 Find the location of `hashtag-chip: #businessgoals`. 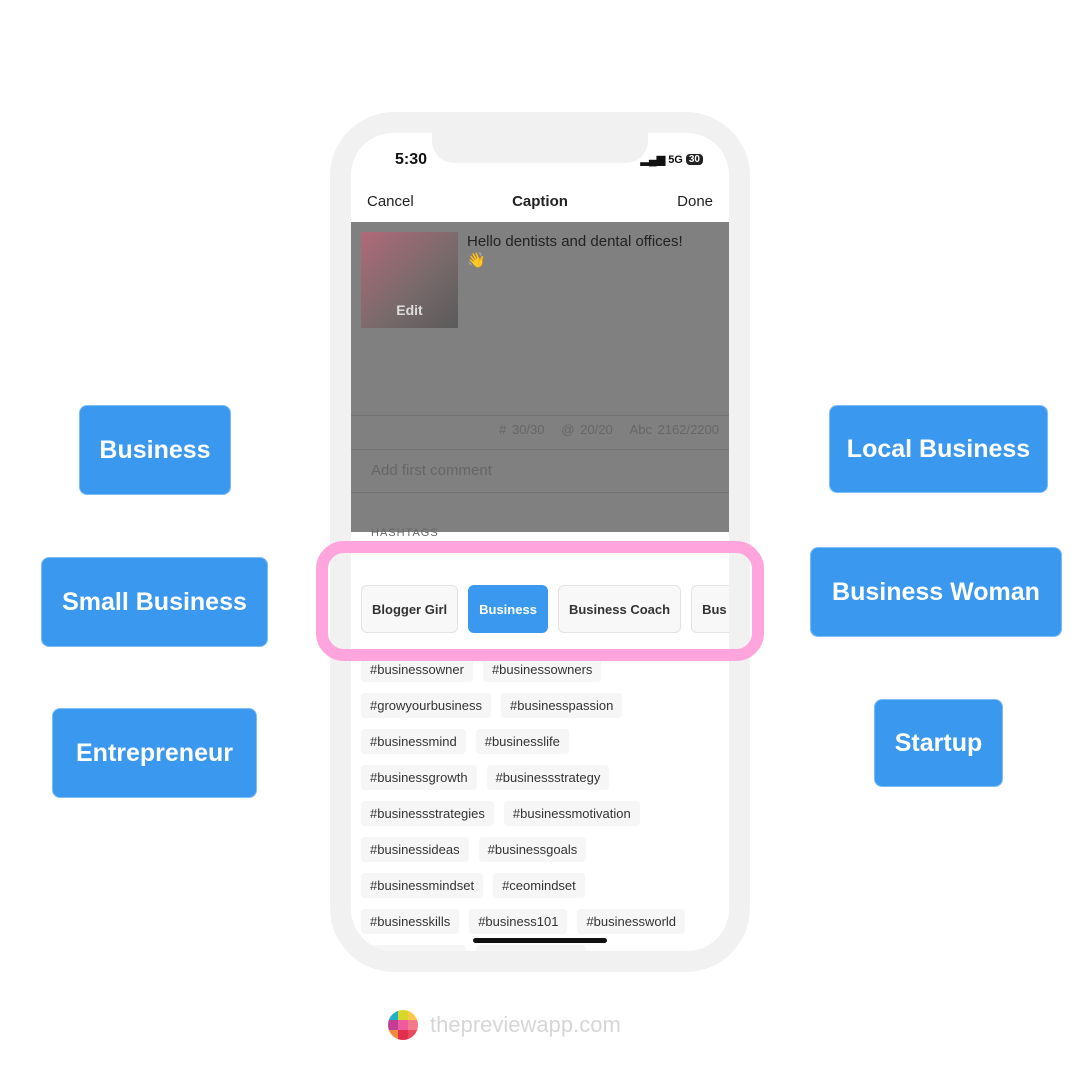

hashtag-chip: #businessgoals is located at coordinates (532, 849).